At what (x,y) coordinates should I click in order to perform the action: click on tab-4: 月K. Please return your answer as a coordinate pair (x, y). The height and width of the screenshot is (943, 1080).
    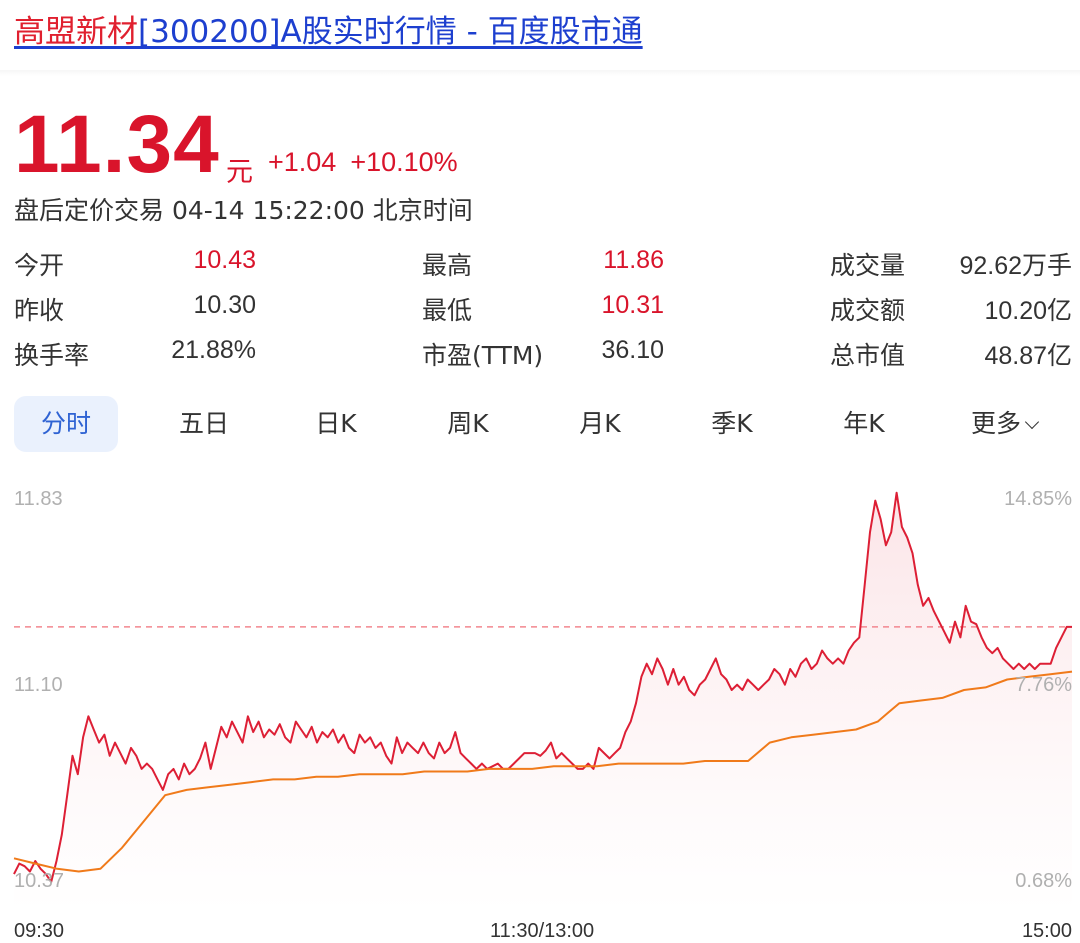
    Looking at the image, I should click on (600, 424).